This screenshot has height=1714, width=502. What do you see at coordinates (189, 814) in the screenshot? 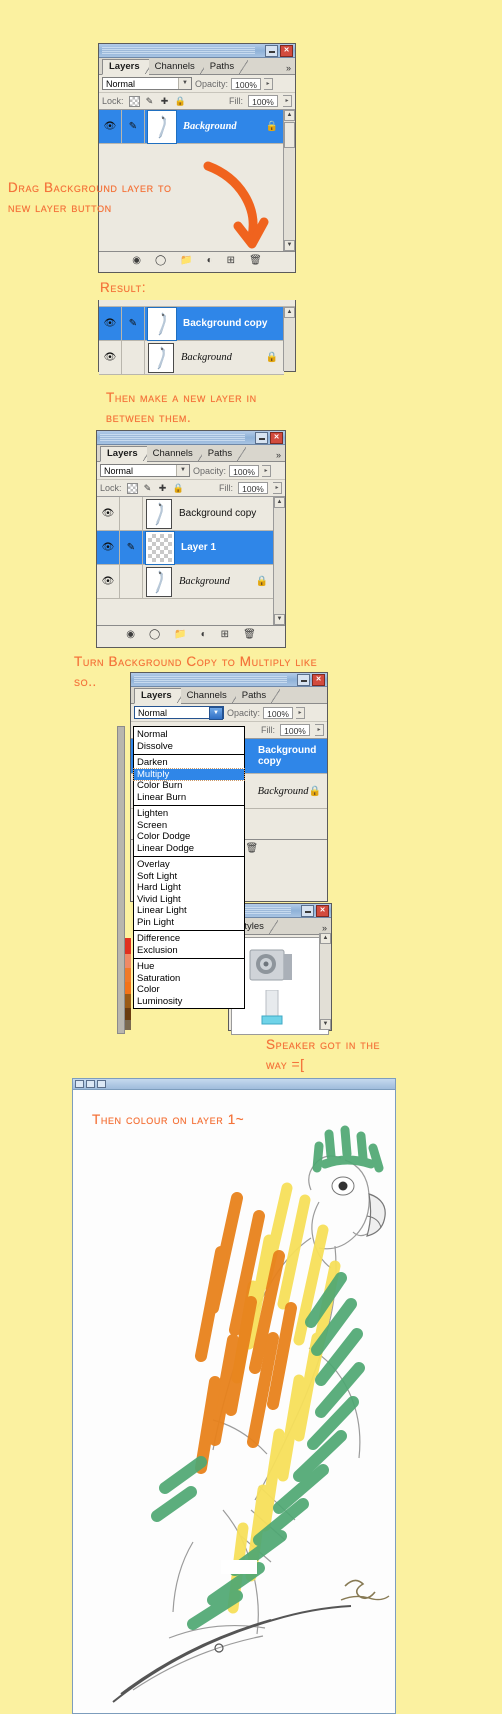
I see `menu-item-lighten: Lighten` at bounding box center [189, 814].